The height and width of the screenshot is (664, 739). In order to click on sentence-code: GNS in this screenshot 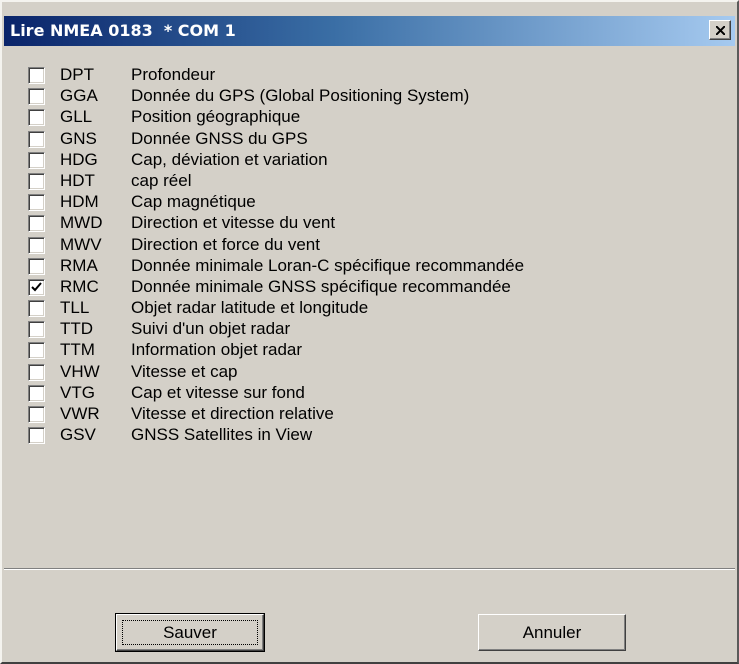, I will do `click(78, 138)`.